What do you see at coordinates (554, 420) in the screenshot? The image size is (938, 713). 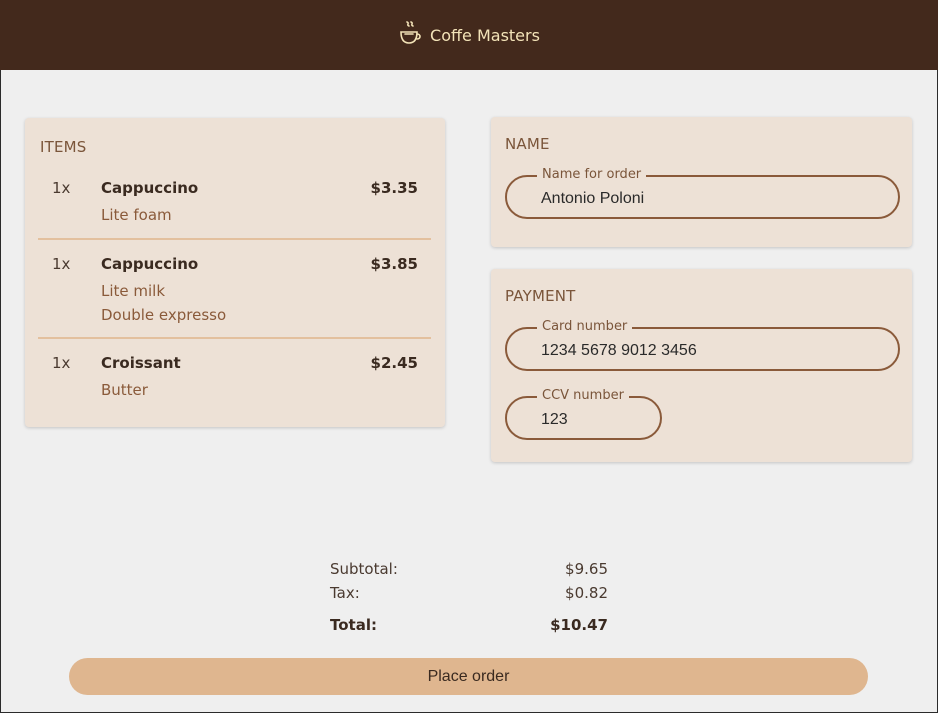 I see `ccv-value: 123` at bounding box center [554, 420].